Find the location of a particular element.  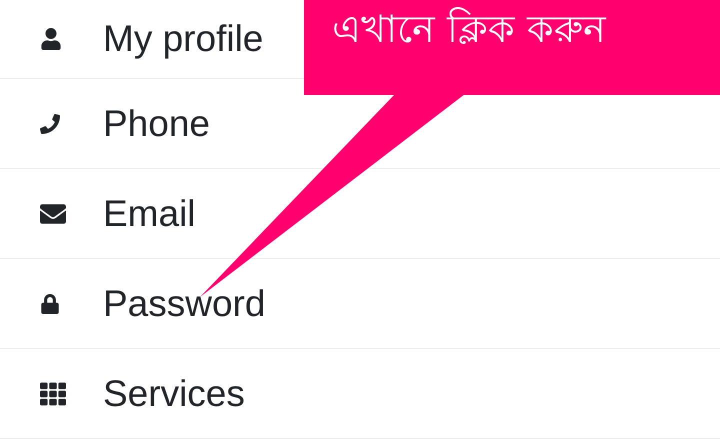

callout: এখানে ক্লিক করুন is located at coordinates (512, 47).